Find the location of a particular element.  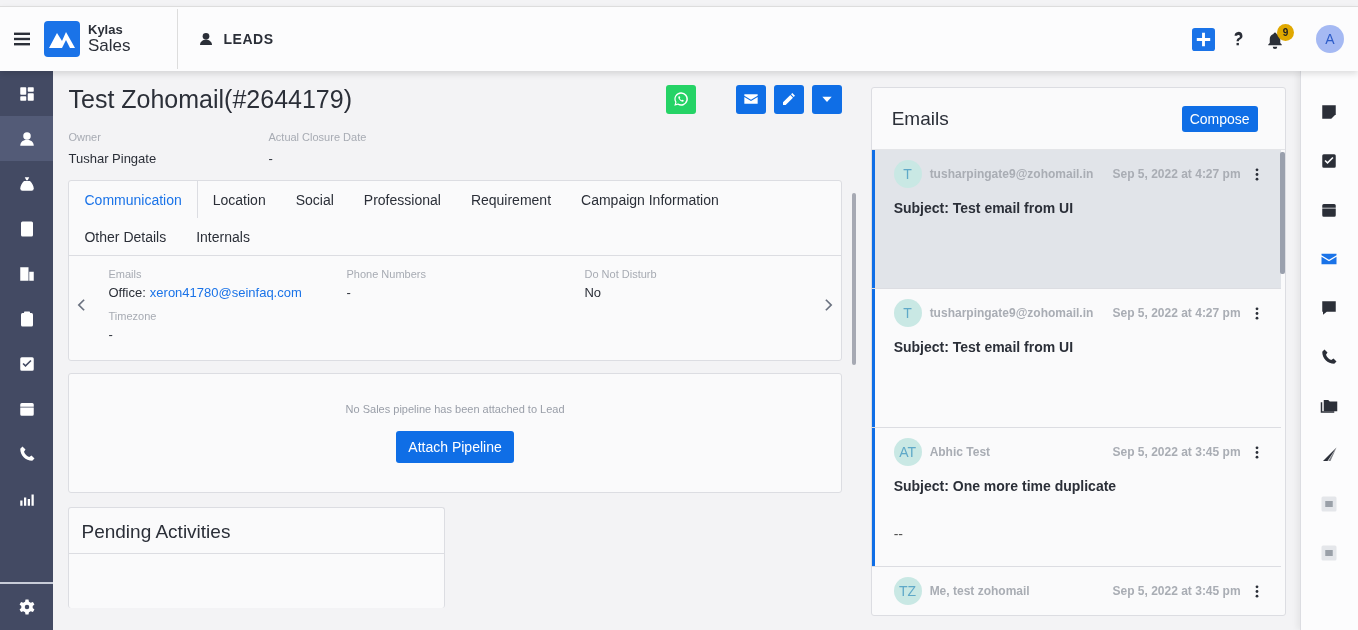

note-icon is located at coordinates (1329, 112).